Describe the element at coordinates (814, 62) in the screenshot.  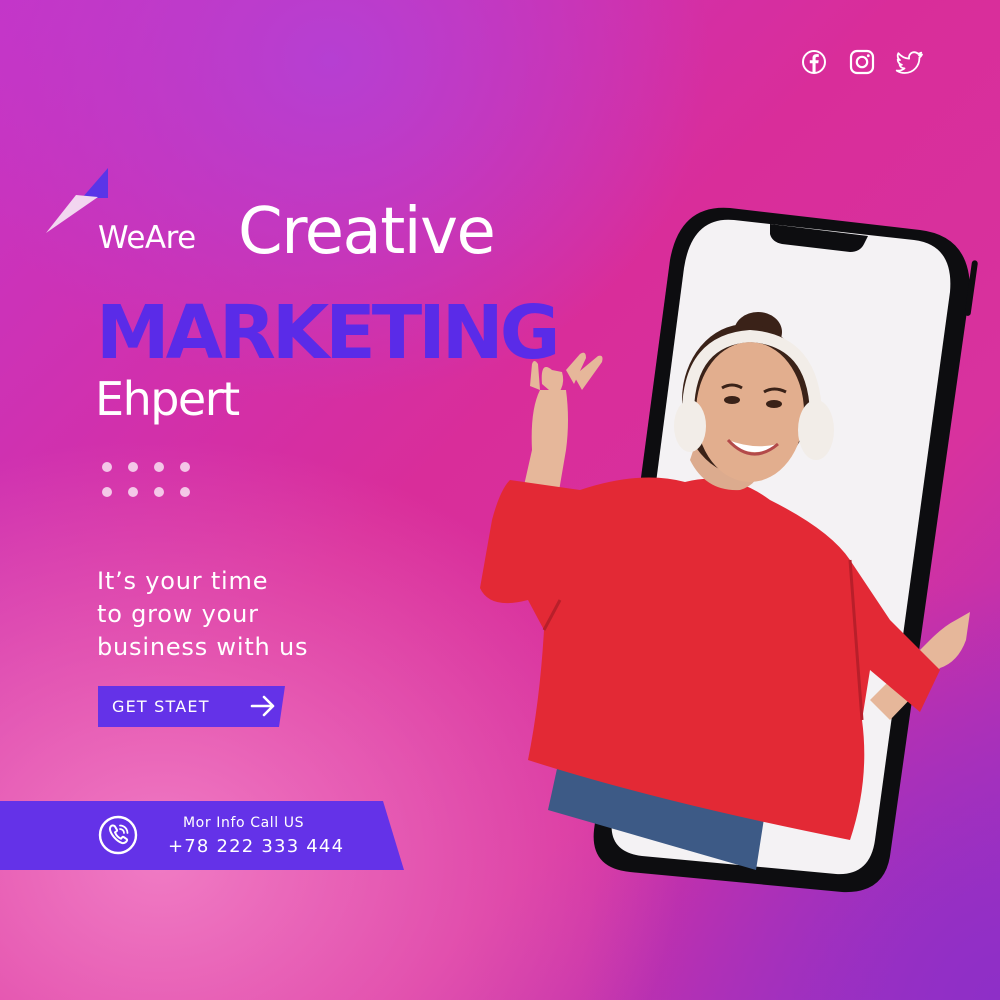
I see `facebook-icon` at that location.